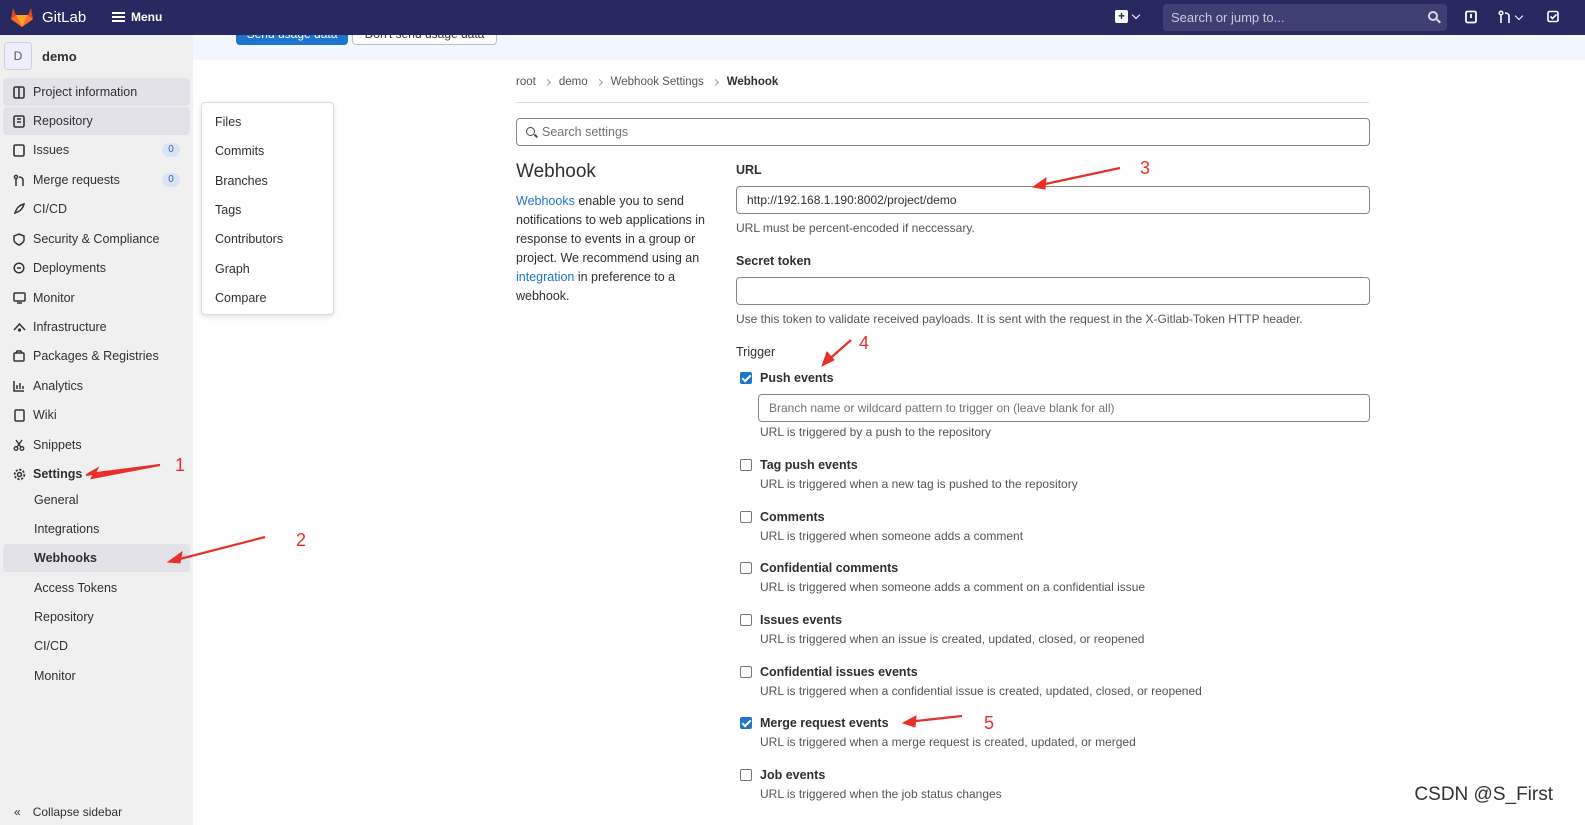 This screenshot has width=1585, height=825. Describe the element at coordinates (96, 209) in the screenshot. I see `sidebar-item-cicd: CI/CD` at that location.